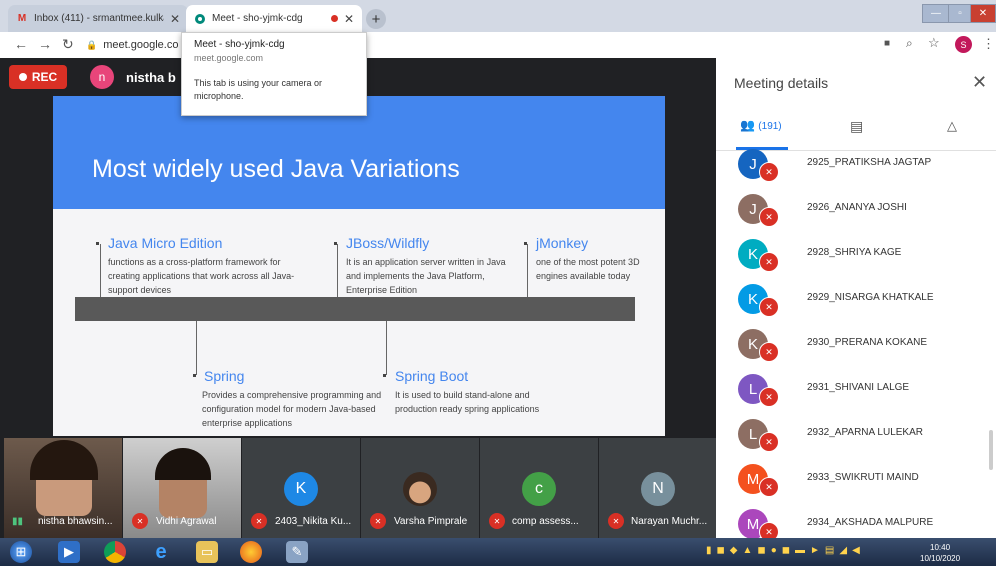  I want to click on participant-hair, so click(183, 464).